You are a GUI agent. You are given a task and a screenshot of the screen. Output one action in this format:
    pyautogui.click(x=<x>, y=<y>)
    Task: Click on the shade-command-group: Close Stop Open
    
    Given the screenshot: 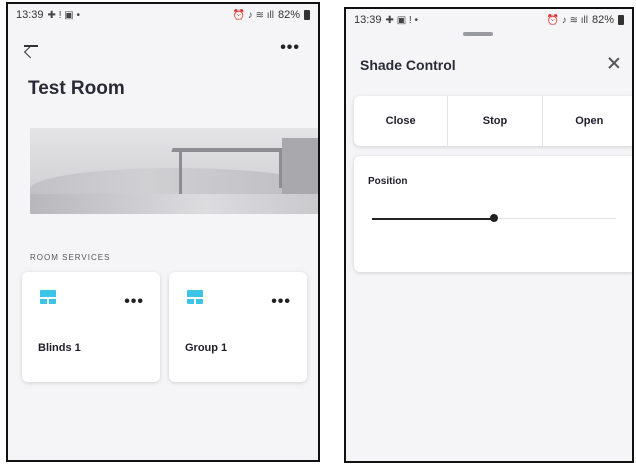 What is the action you would take?
    pyautogui.click(x=493, y=121)
    